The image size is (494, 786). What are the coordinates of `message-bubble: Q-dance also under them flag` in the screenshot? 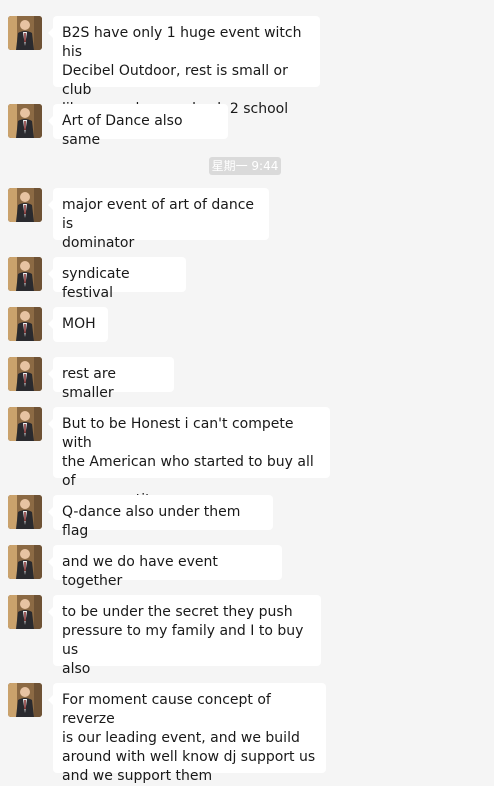 It's located at (160, 517).